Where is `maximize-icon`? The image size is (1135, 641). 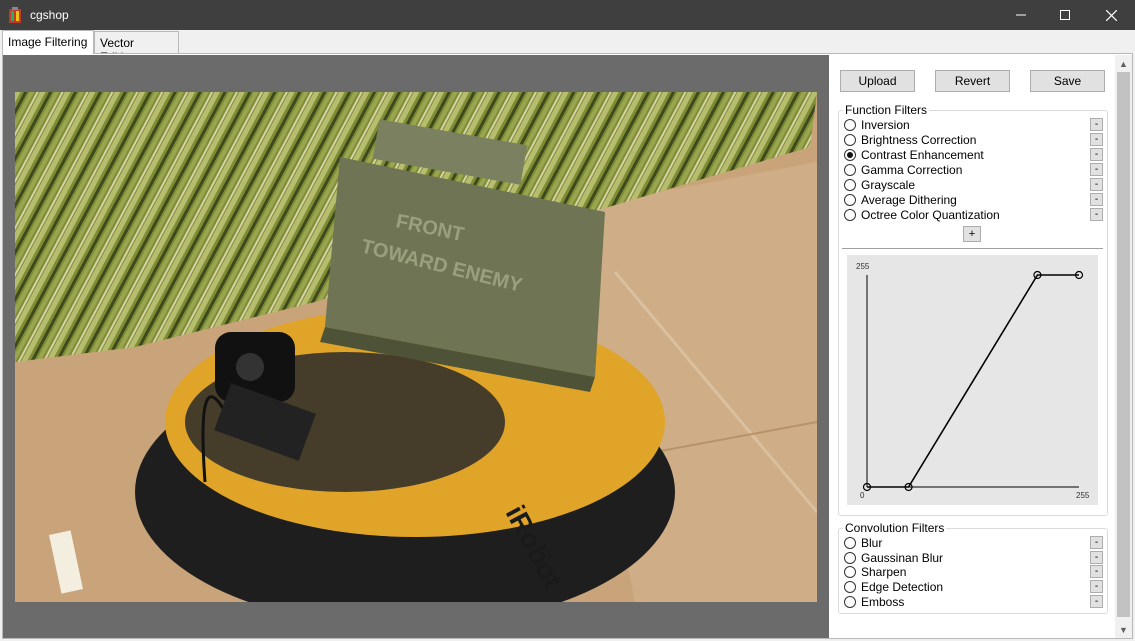 maximize-icon is located at coordinates (1065, 15).